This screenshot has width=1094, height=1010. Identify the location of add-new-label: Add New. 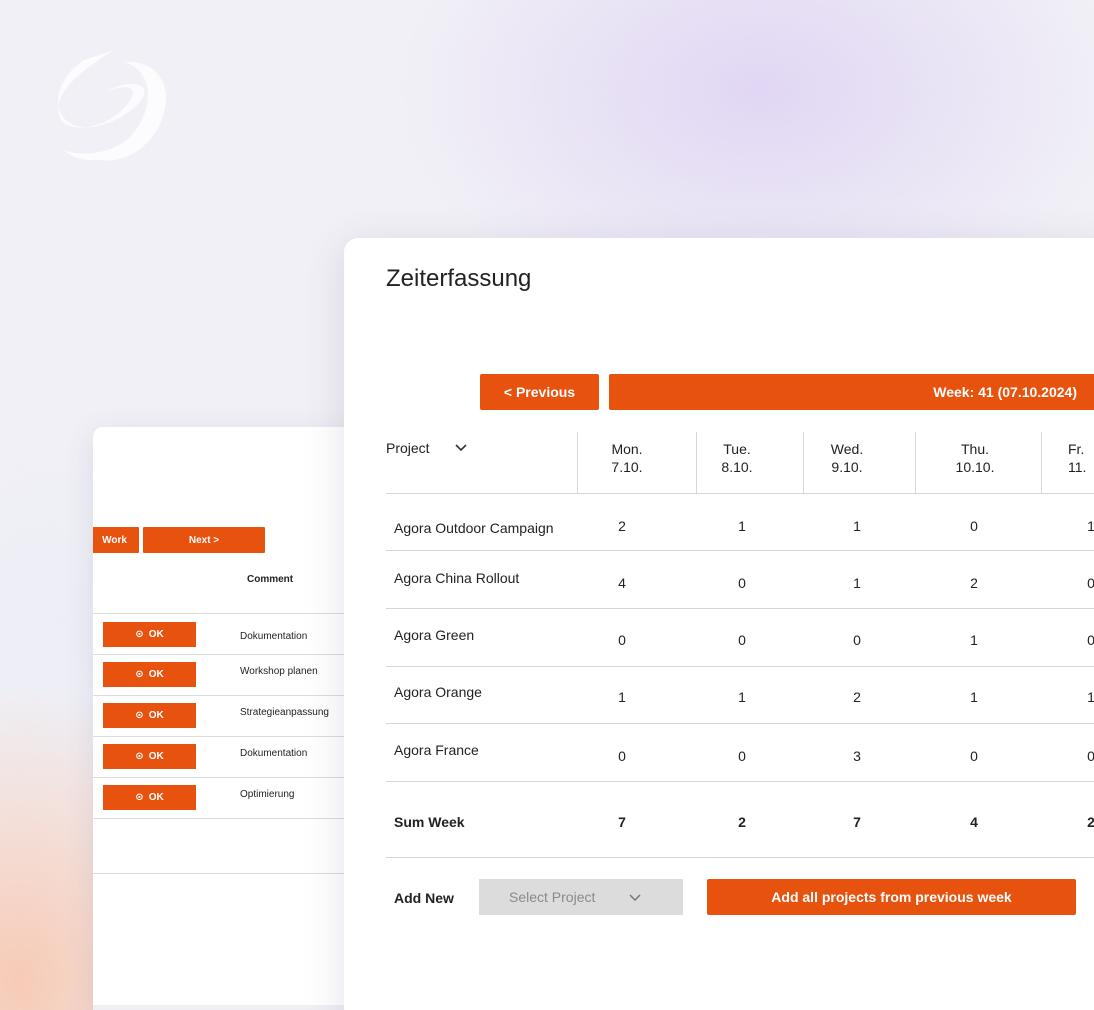
(424, 898).